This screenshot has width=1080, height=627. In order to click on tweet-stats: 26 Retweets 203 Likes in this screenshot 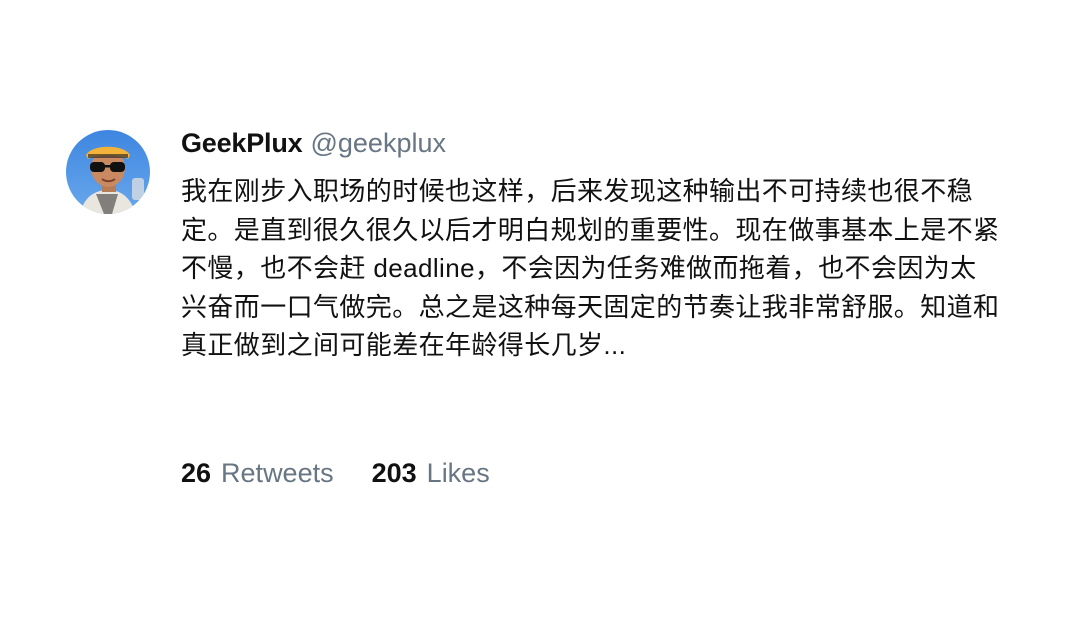, I will do `click(335, 473)`.